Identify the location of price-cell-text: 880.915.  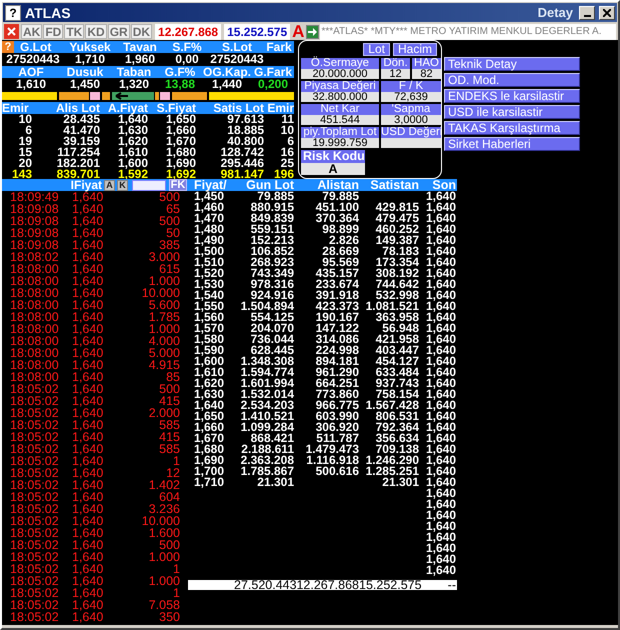
(272, 207).